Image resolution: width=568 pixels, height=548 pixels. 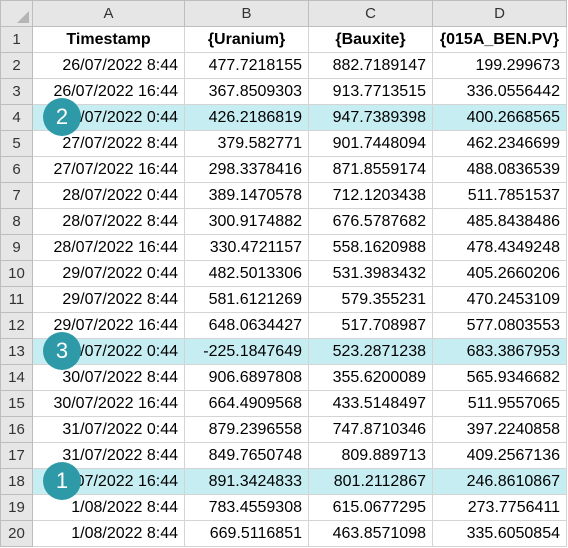 What do you see at coordinates (370, 299) in the screenshot?
I see `table-cell: 579.355231` at bounding box center [370, 299].